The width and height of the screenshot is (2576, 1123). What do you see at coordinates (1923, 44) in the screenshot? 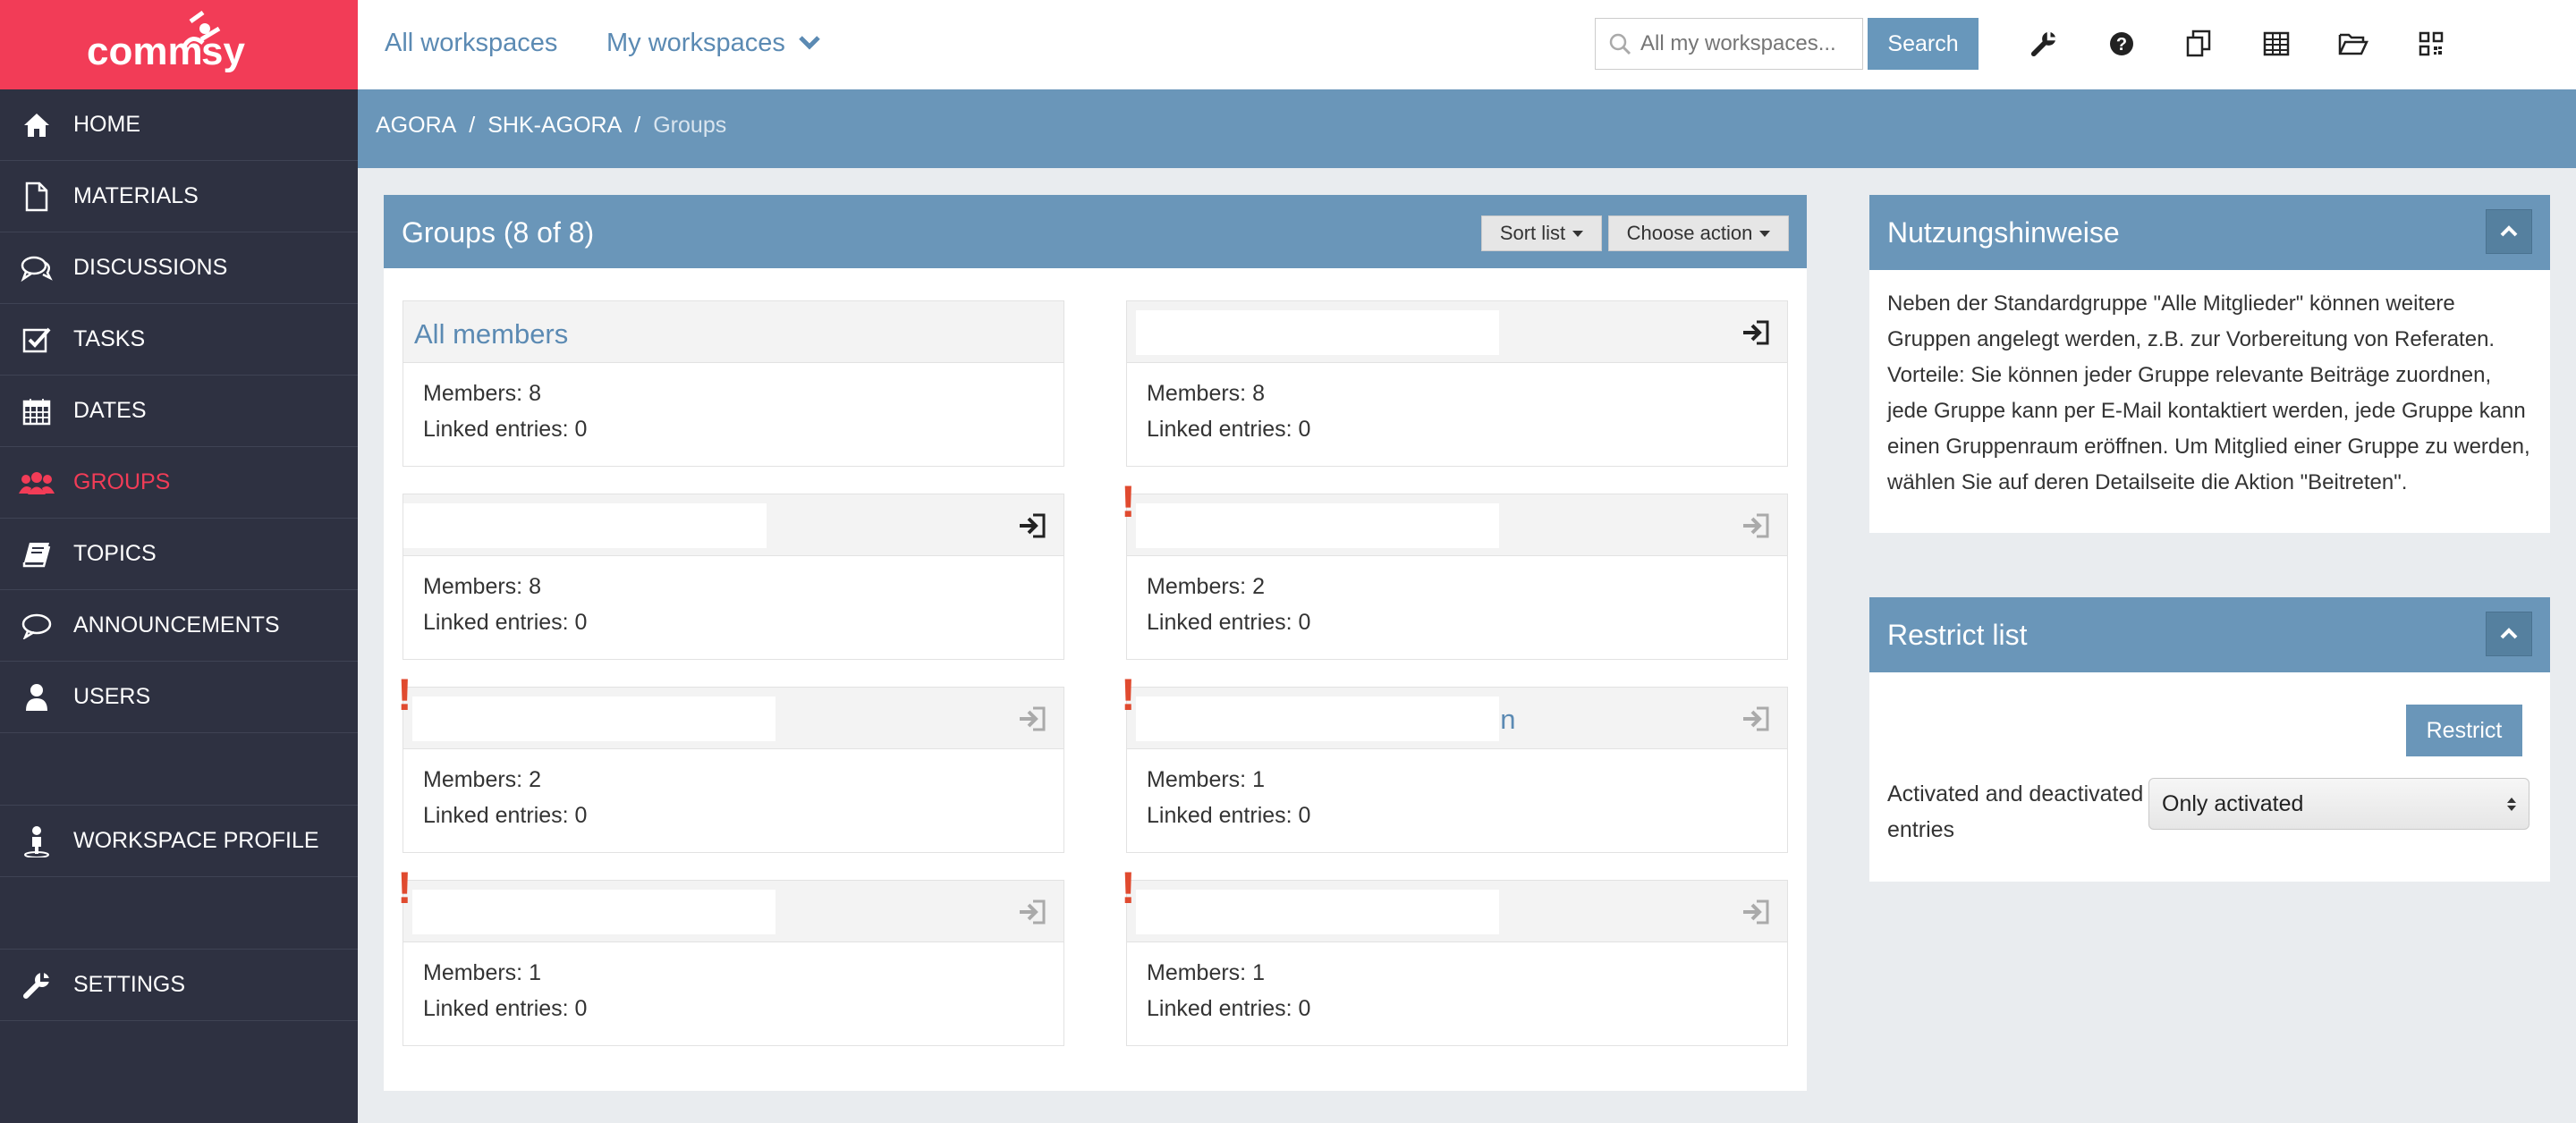
I see `search-button: Search` at bounding box center [1923, 44].